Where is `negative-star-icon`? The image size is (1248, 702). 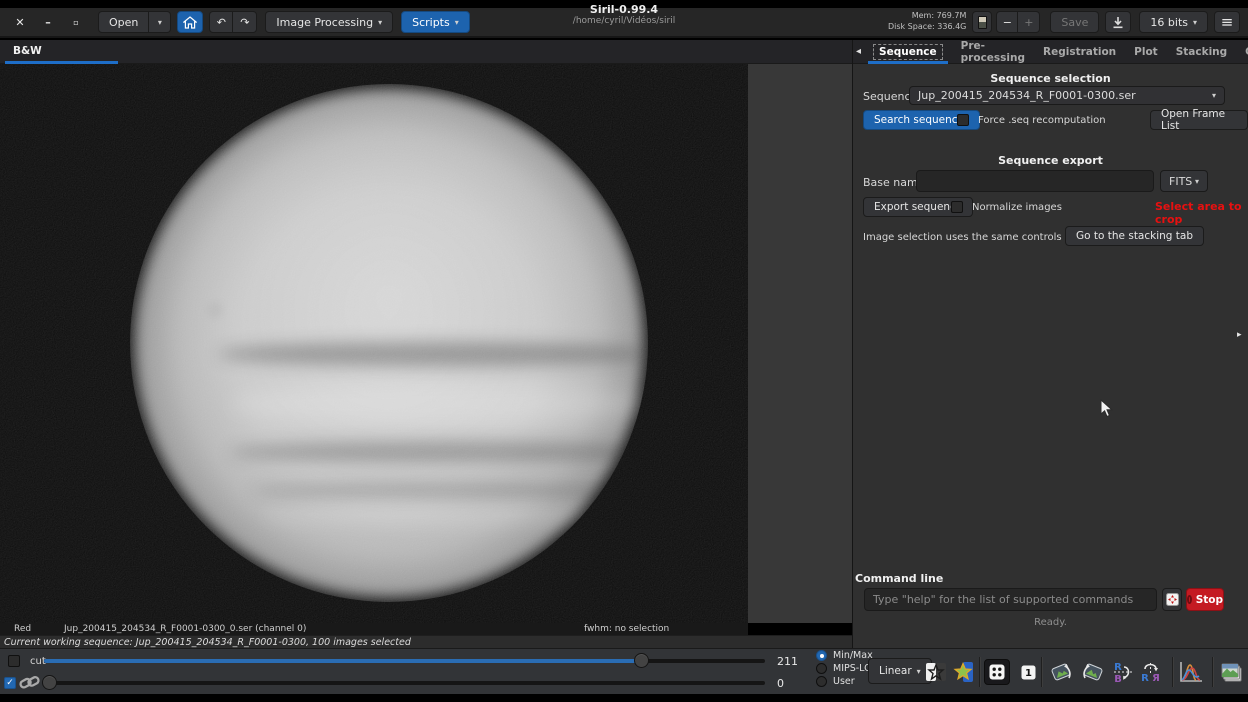 negative-star-icon is located at coordinates (936, 672).